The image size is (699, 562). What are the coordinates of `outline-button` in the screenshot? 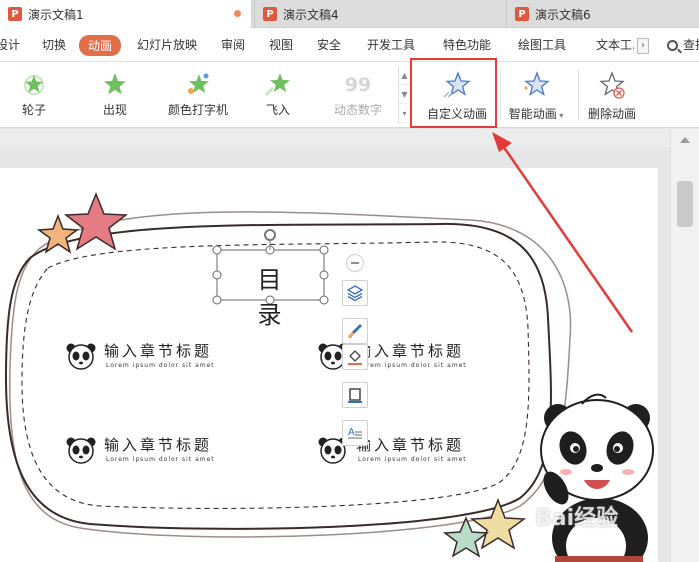 It's located at (355, 395).